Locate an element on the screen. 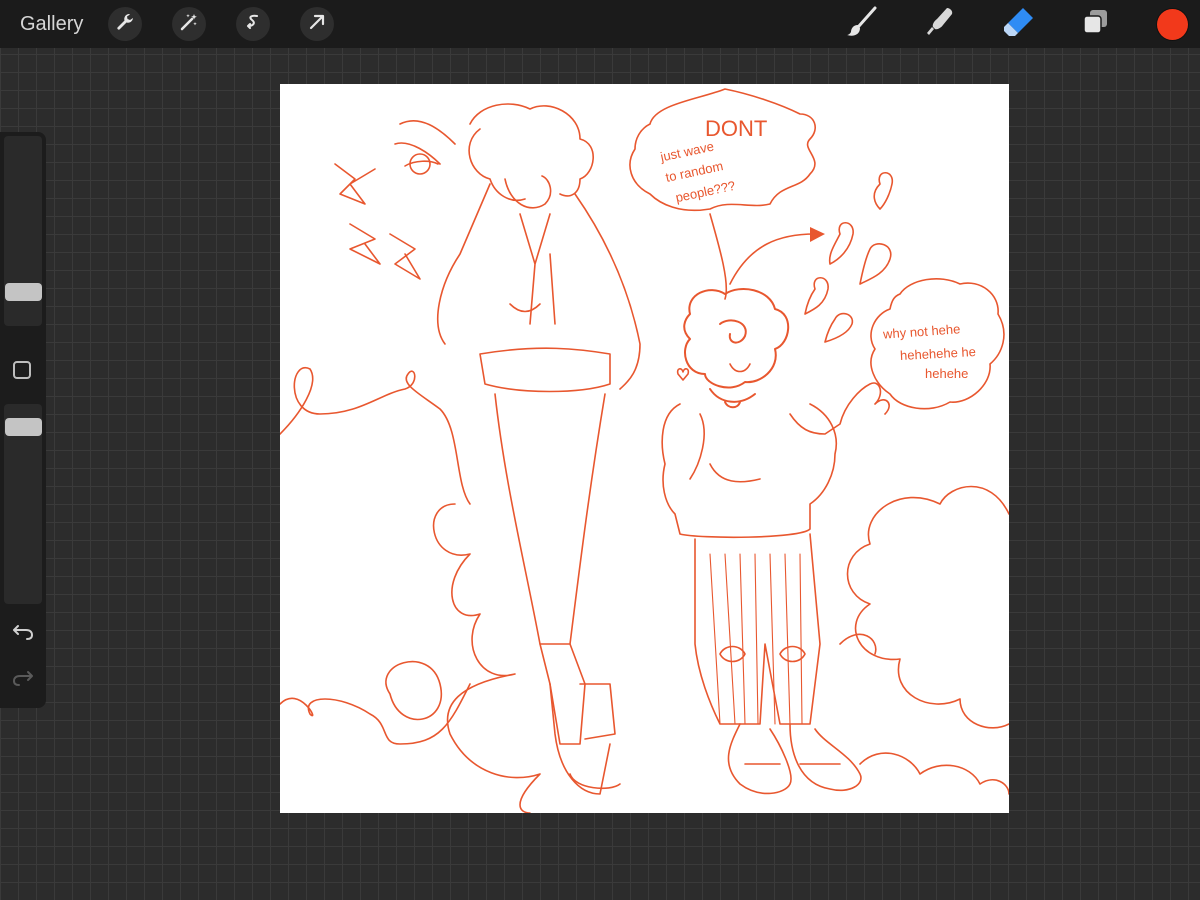  magic-wand-icon is located at coordinates (189, 24).